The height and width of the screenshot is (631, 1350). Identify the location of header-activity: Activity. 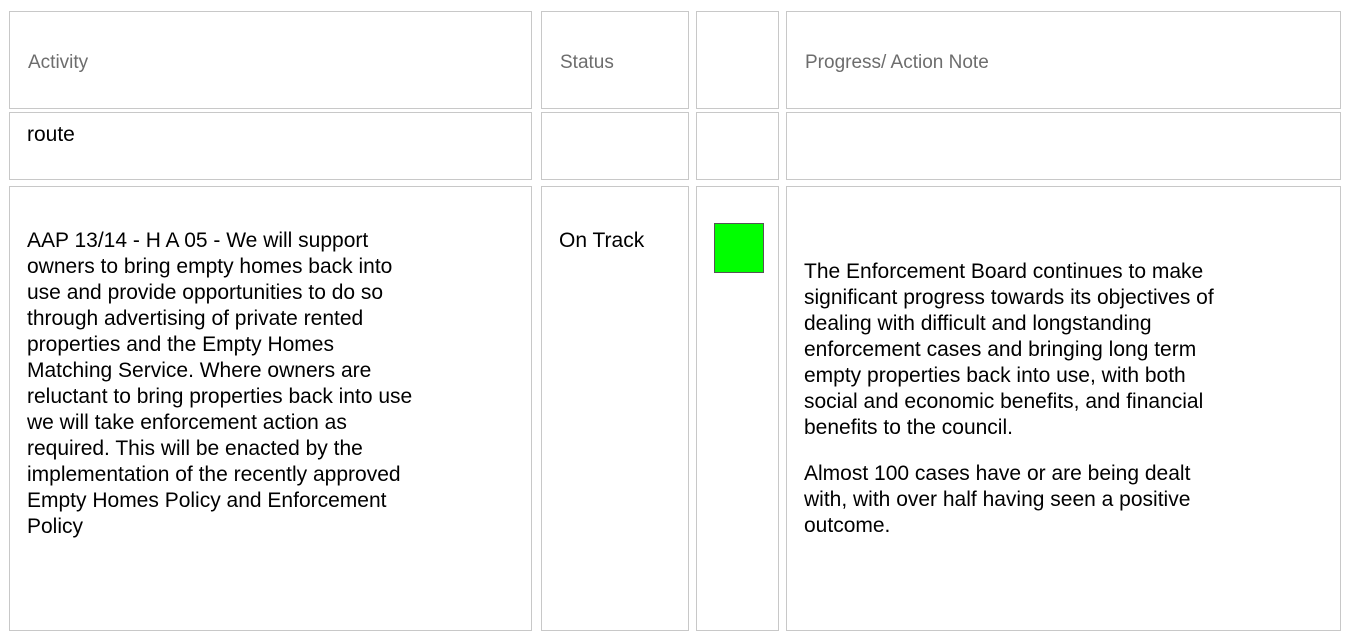
(58, 62).